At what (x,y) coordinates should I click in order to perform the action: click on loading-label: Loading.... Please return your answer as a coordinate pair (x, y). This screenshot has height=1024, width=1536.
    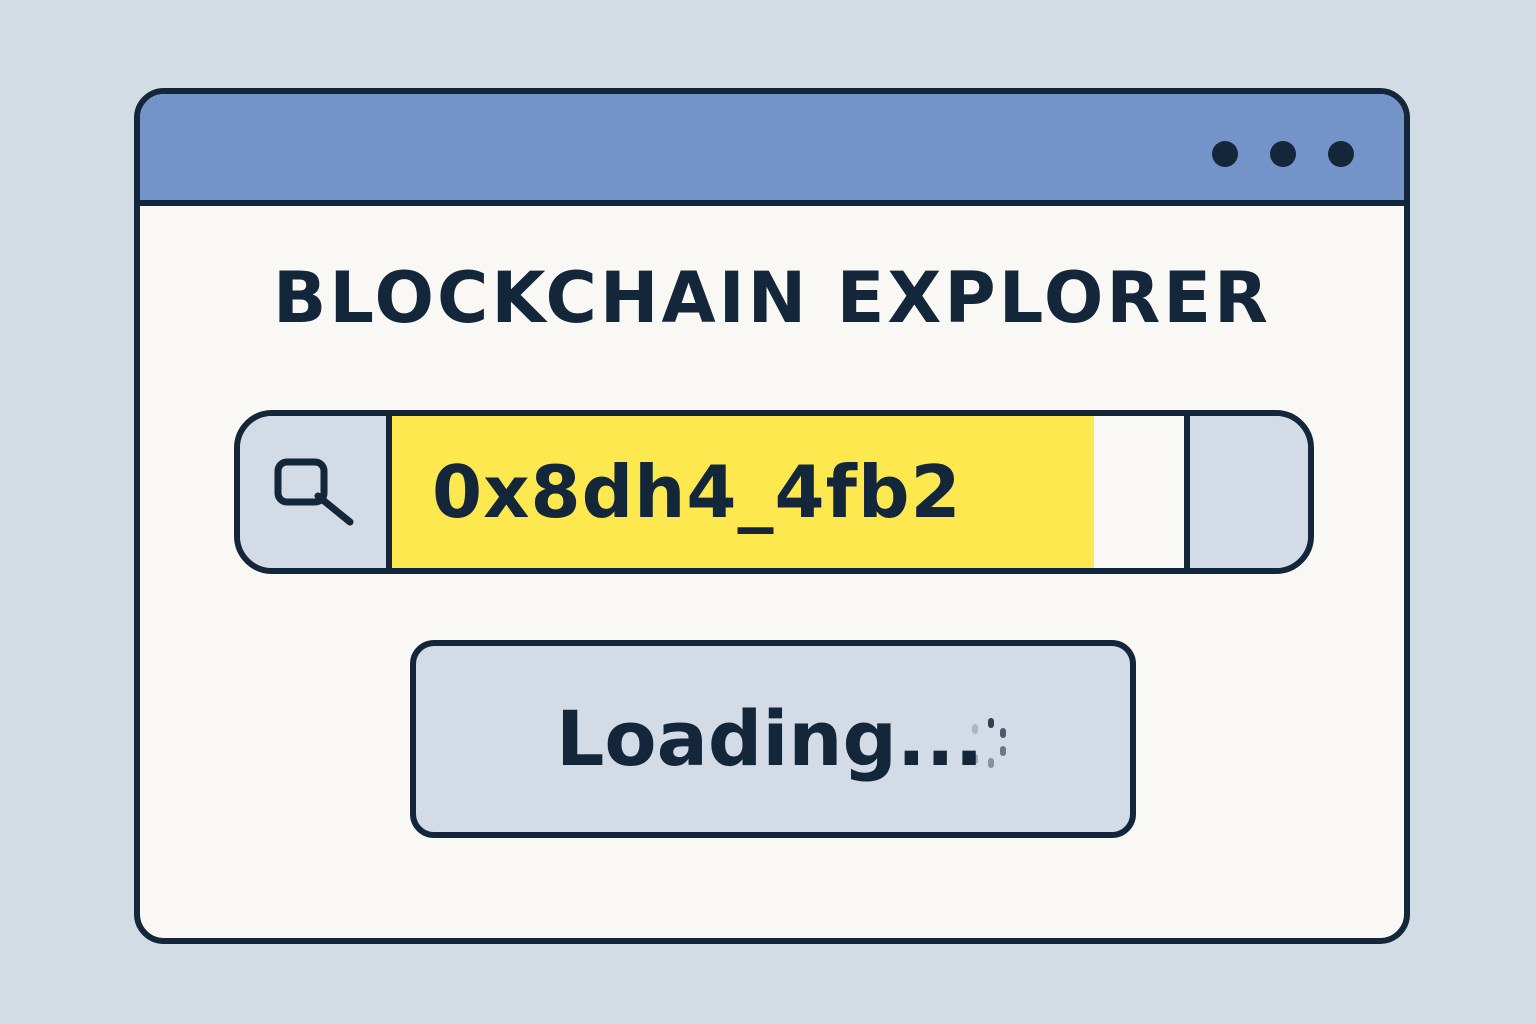
    Looking at the image, I should click on (770, 738).